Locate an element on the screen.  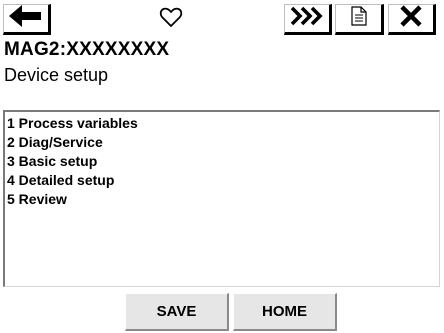
device-tag: MAG2:XXXXXXXX is located at coordinates (87, 49).